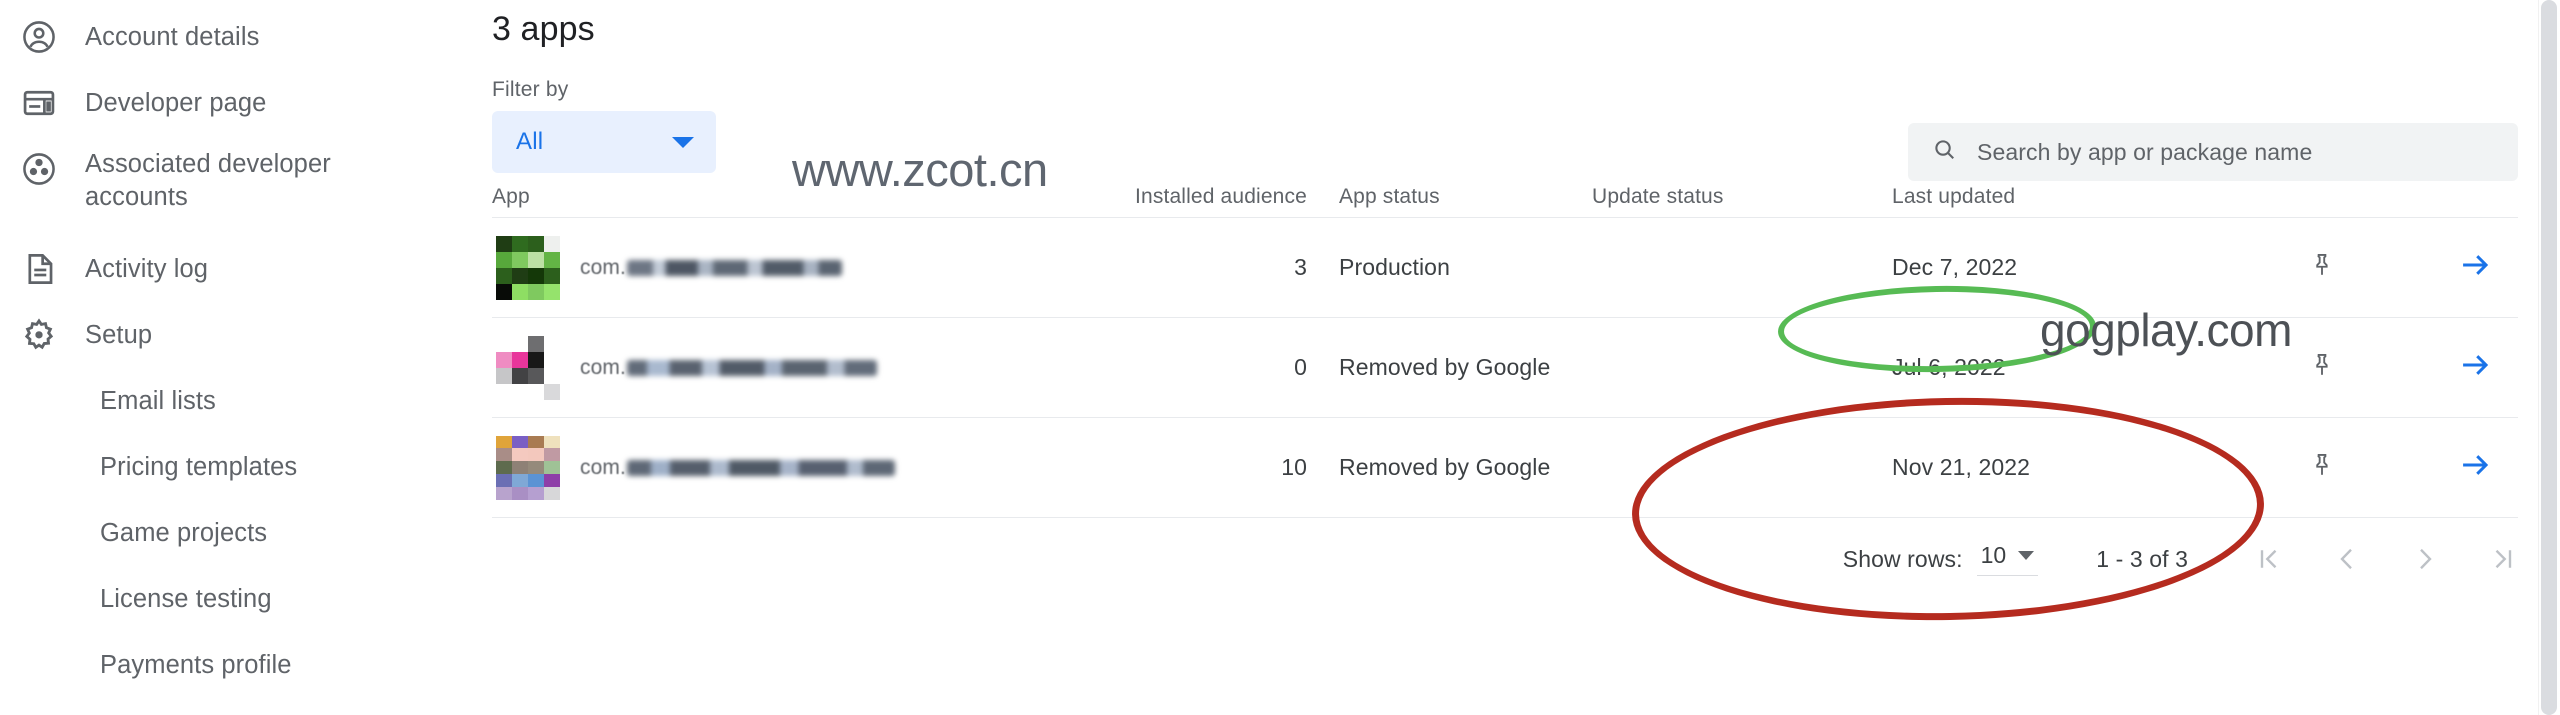 This screenshot has width=2560, height=715. What do you see at coordinates (2347, 559) in the screenshot?
I see `previous-page-button` at bounding box center [2347, 559].